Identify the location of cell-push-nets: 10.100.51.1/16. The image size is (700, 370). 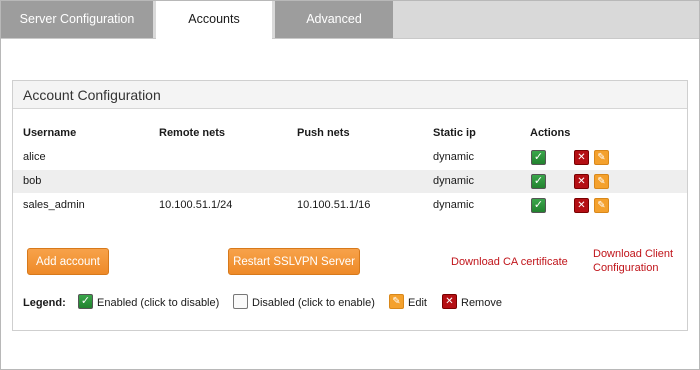
(334, 205).